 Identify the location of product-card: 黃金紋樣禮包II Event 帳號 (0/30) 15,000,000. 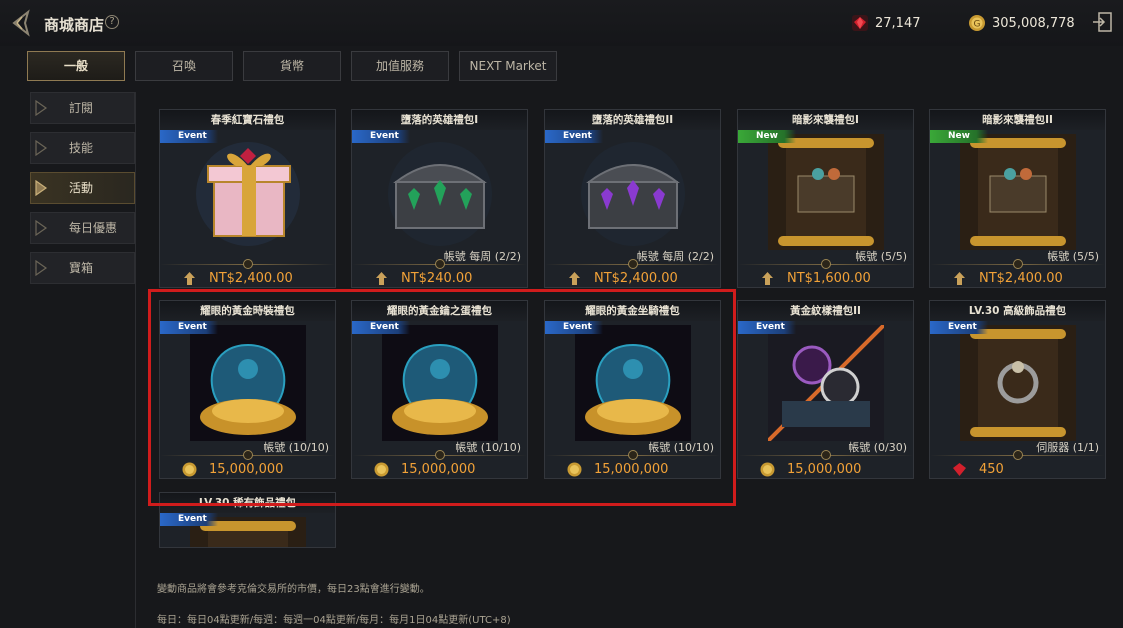
(825, 389).